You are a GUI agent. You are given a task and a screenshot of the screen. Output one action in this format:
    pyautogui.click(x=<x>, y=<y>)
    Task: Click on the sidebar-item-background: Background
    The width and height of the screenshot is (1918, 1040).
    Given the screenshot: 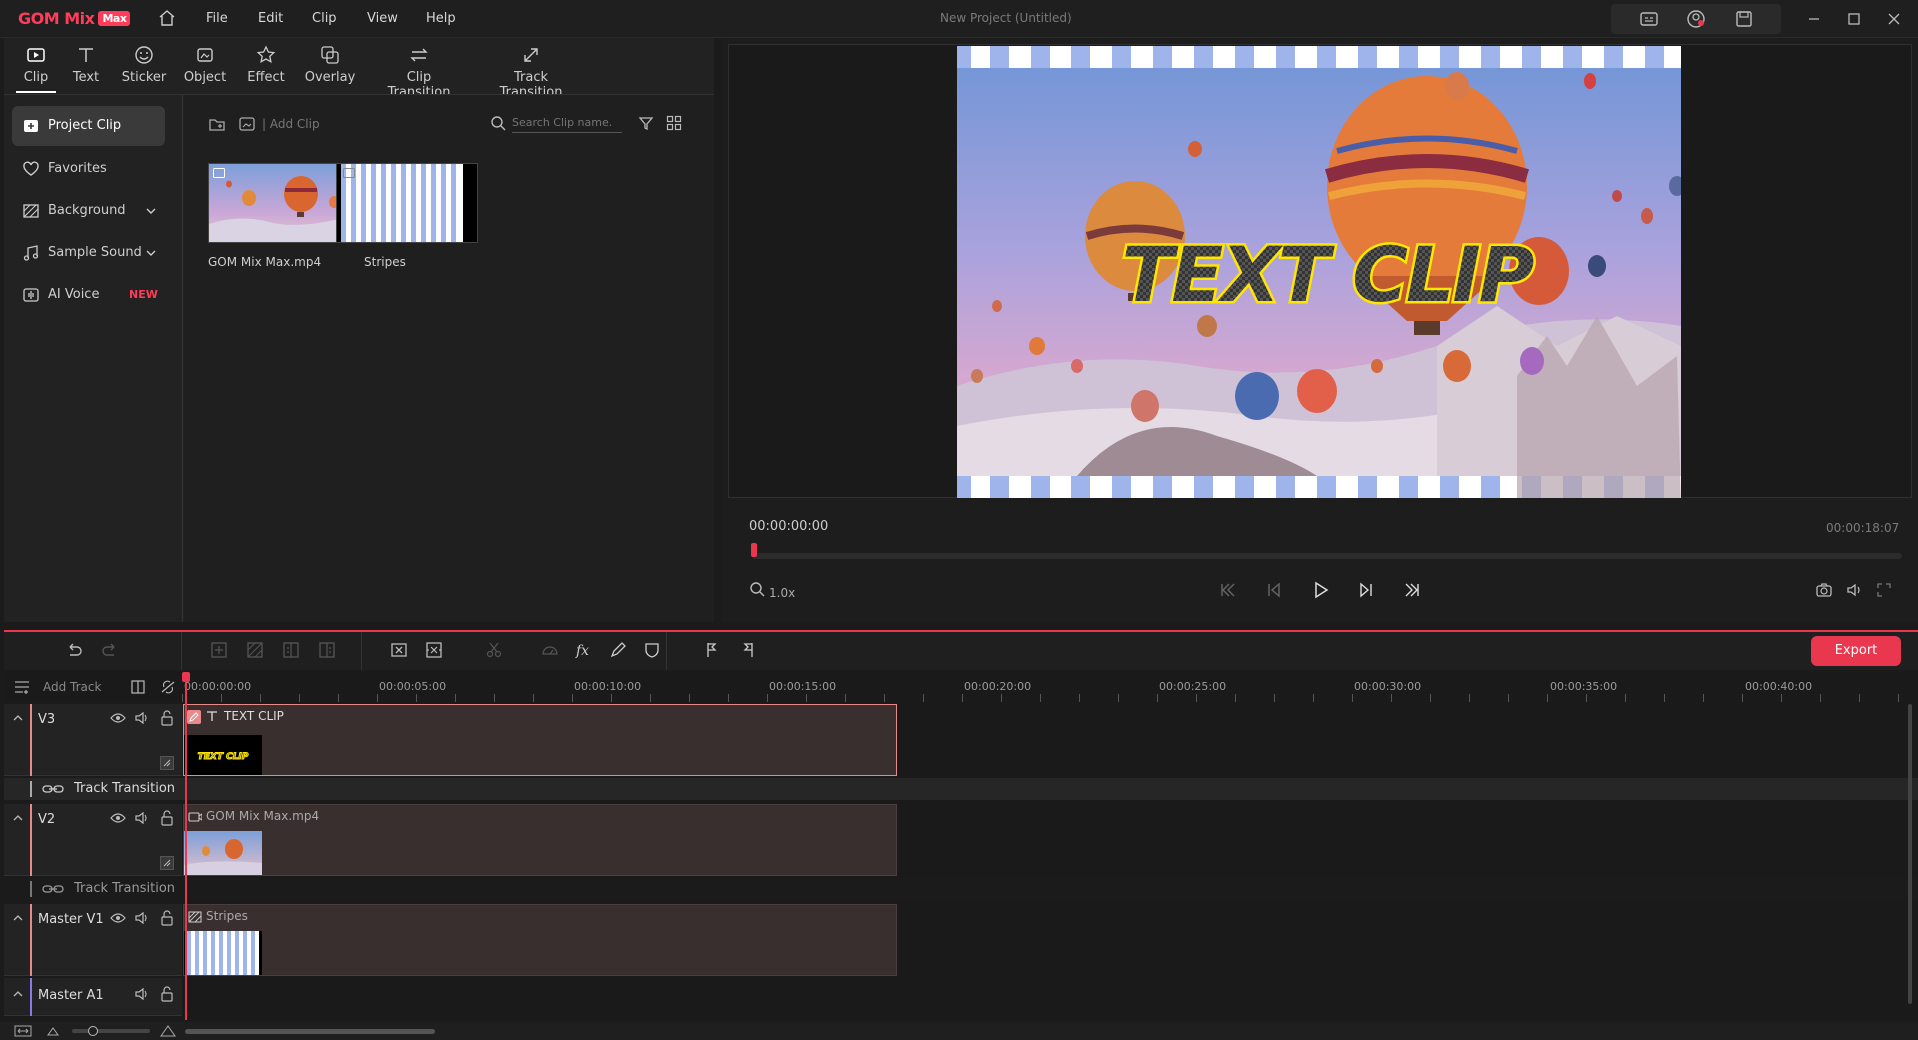 What is the action you would take?
    pyautogui.click(x=88, y=211)
    